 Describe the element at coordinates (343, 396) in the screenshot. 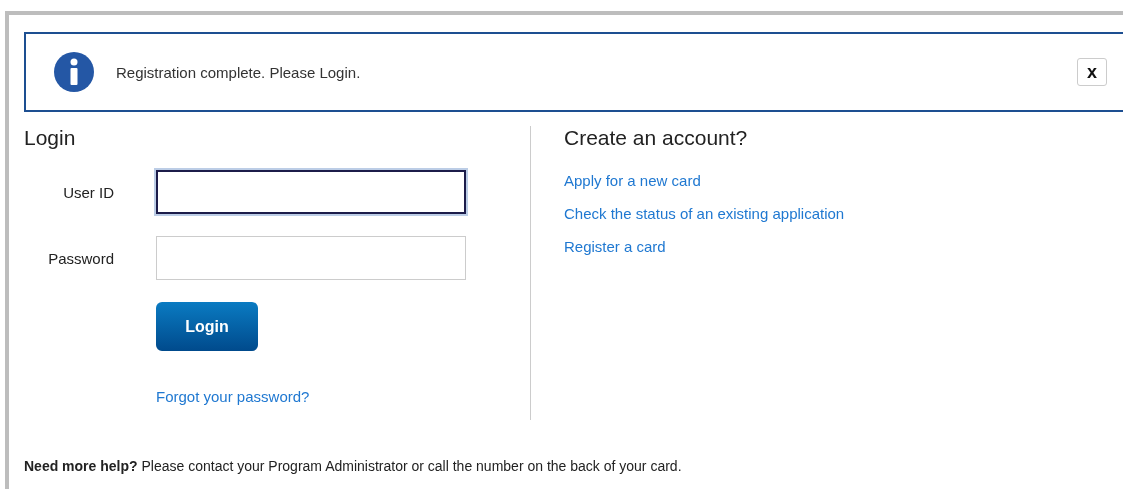

I see `forgot-password-link: Forgot your password?` at that location.